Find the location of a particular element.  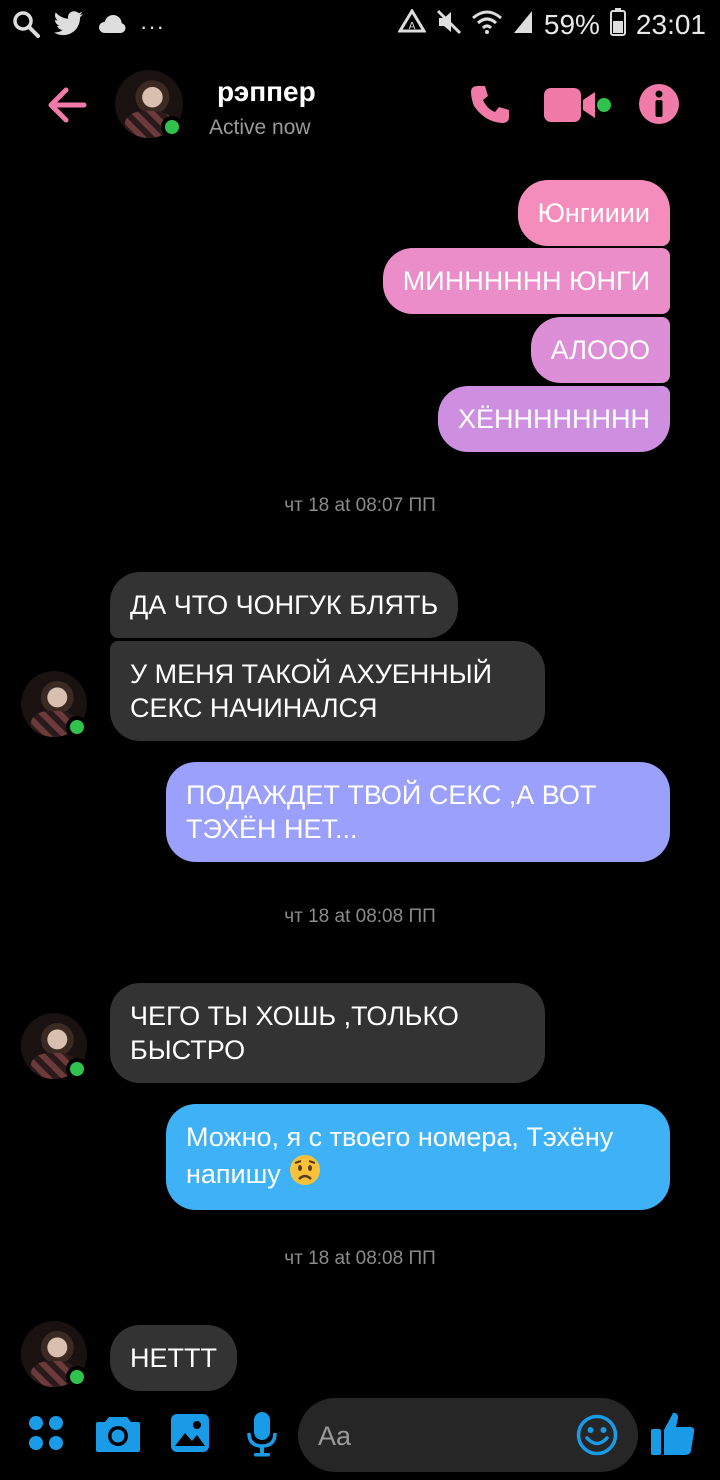

camera-icon is located at coordinates (118, 1434).